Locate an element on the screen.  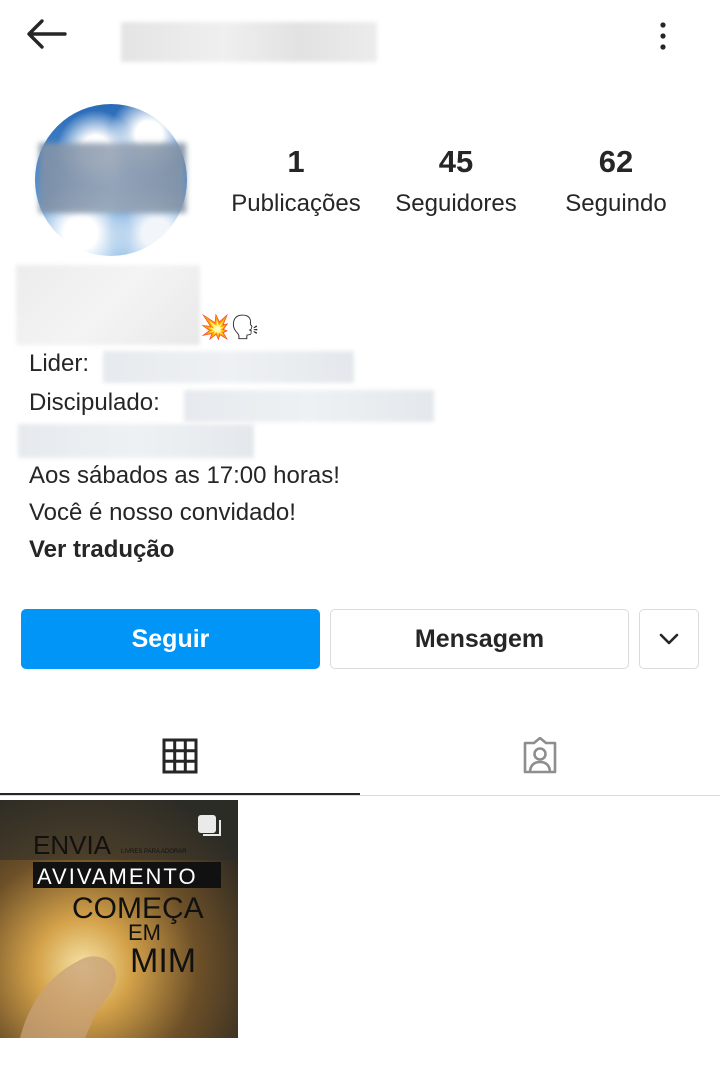
discipled-redacted is located at coordinates (309, 406).